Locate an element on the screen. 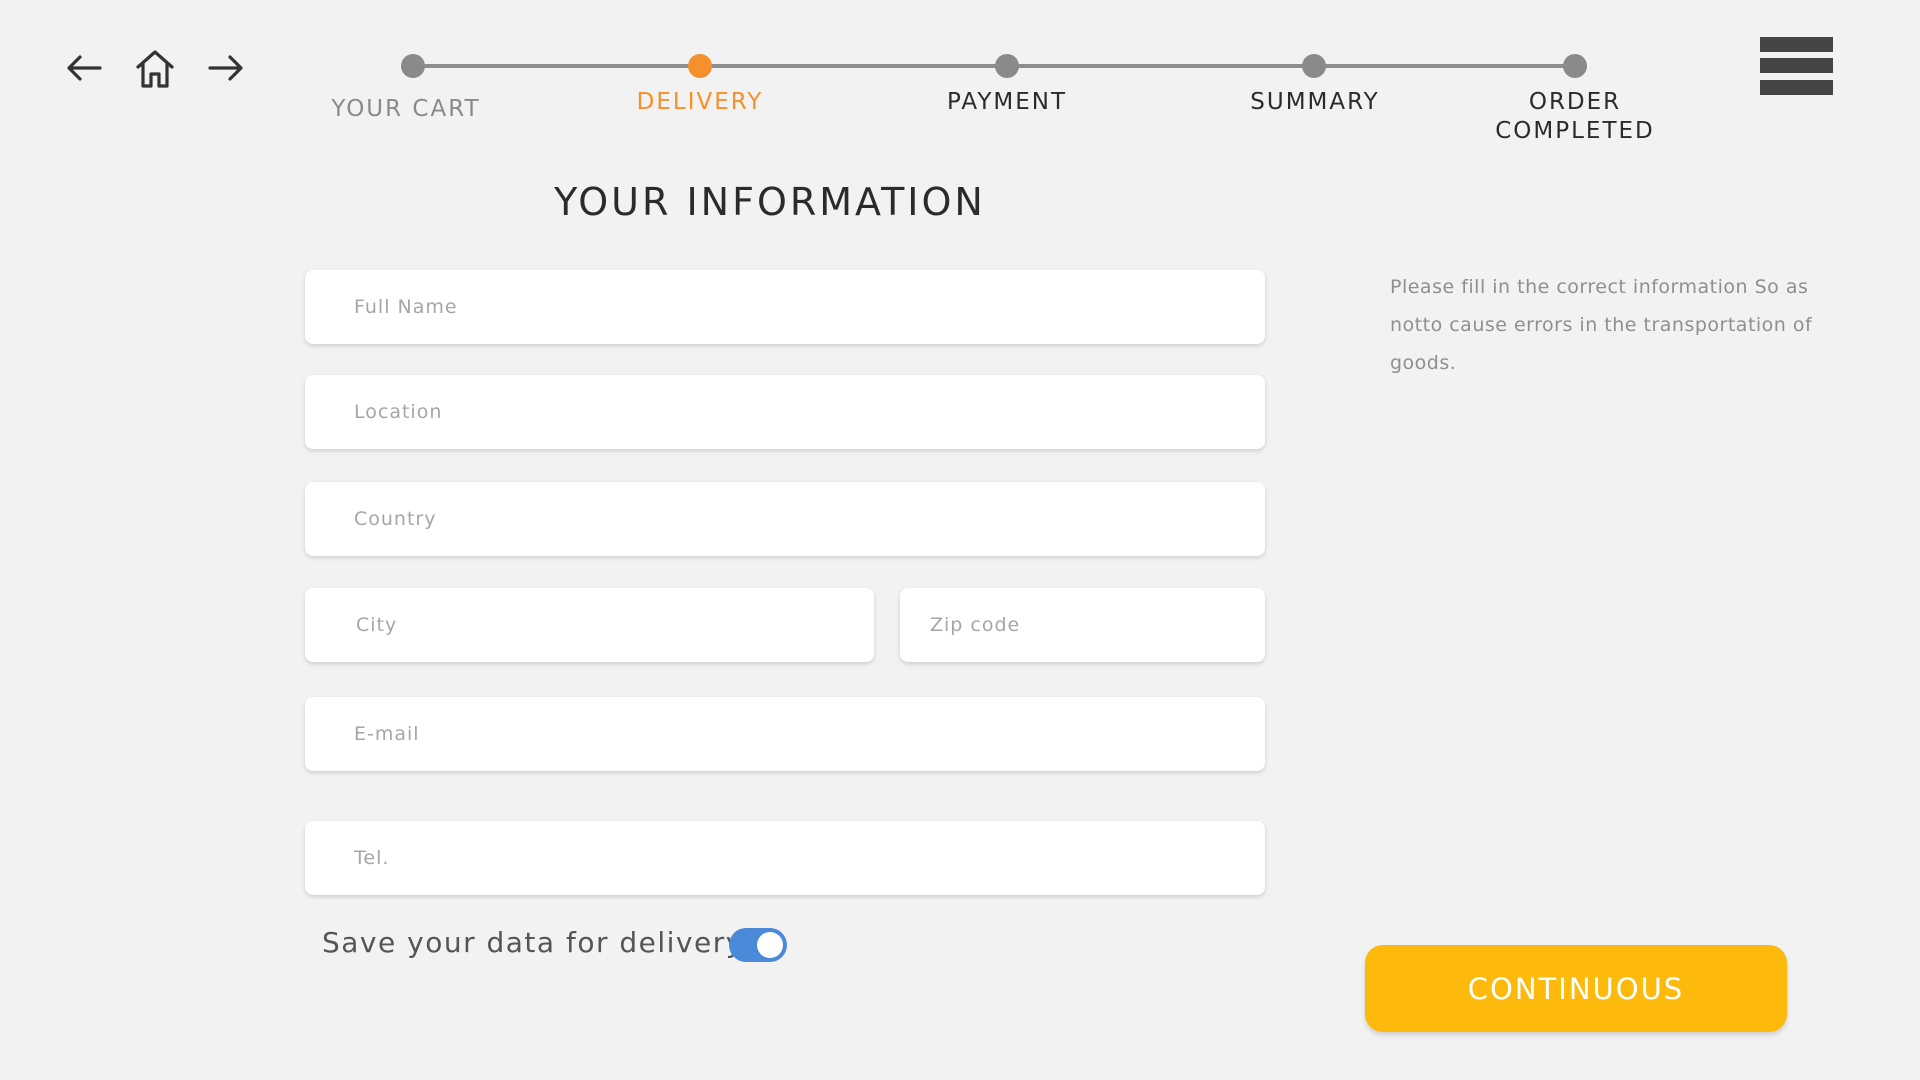 The width and height of the screenshot is (1920, 1080). step-label-cart: YOUR CART is located at coordinates (406, 109).